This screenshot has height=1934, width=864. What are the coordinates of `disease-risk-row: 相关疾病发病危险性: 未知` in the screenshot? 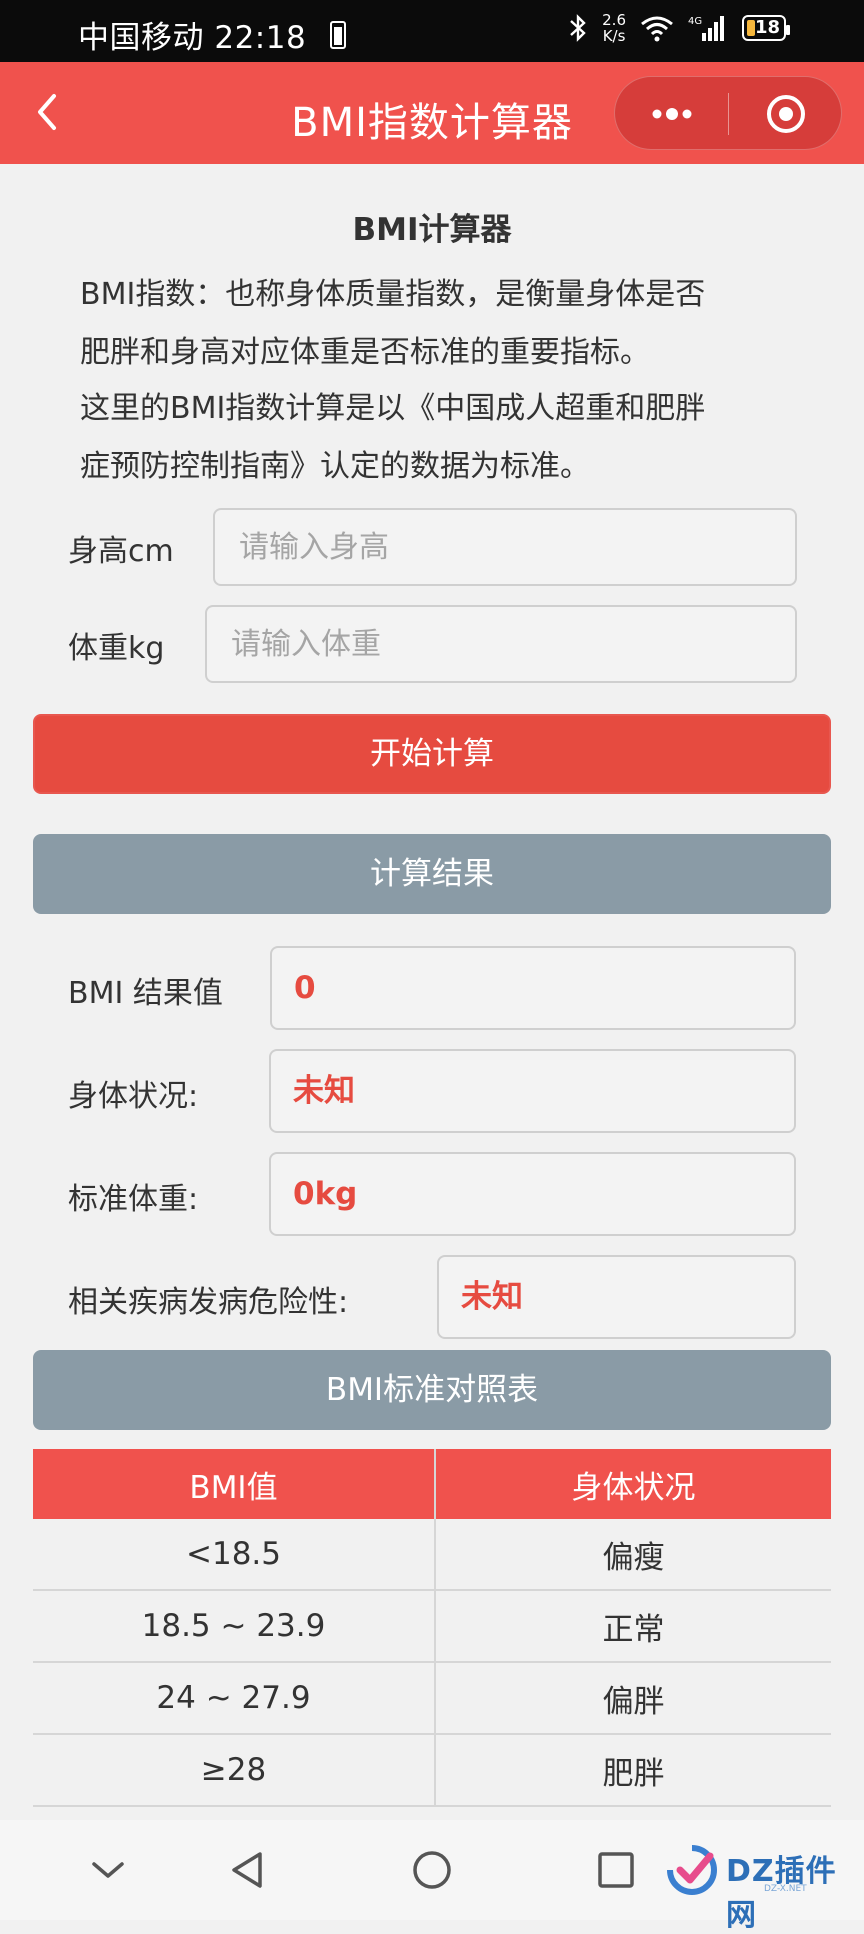 It's located at (432, 1297).